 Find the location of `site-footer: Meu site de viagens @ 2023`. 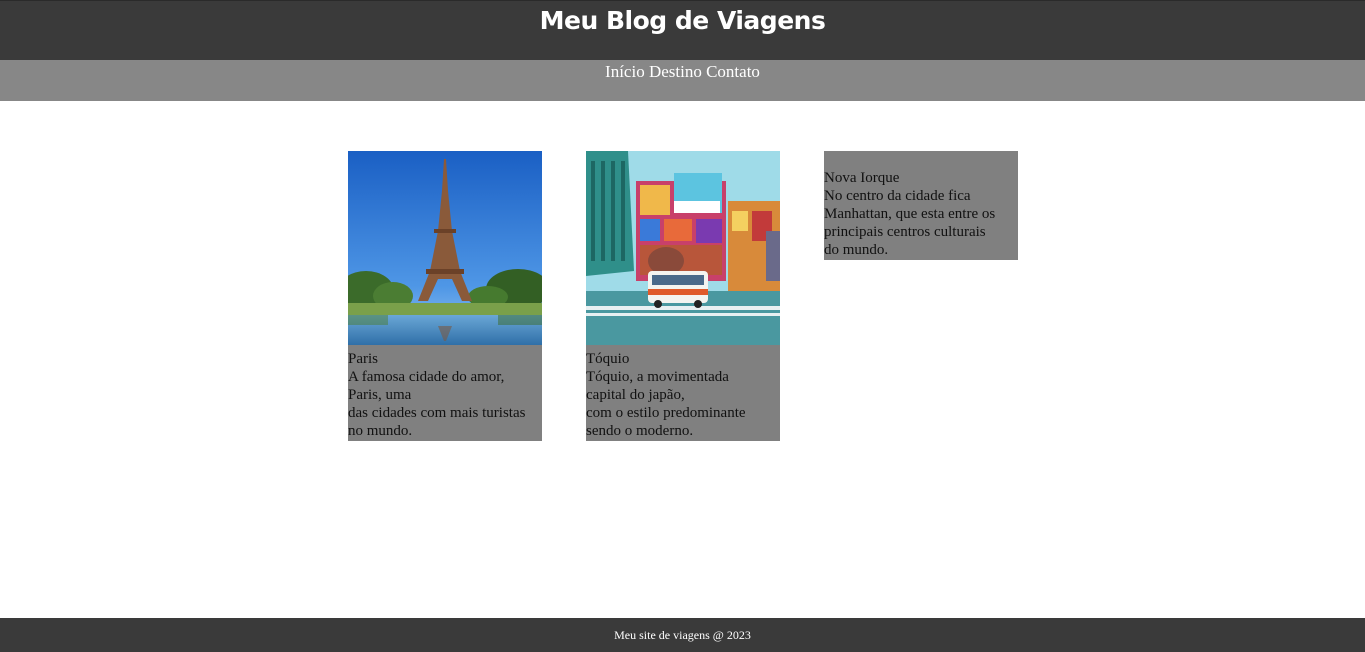

site-footer: Meu site de viagens @ 2023 is located at coordinates (682, 635).